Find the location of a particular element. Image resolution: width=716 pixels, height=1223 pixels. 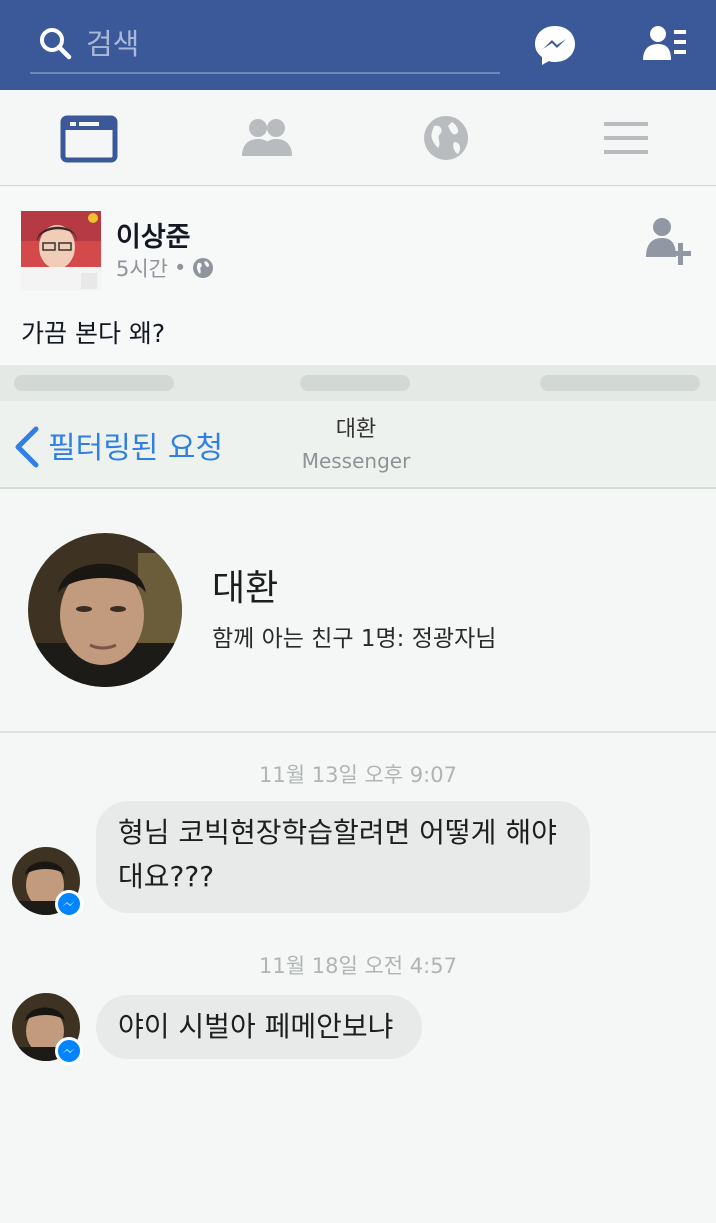

message-text-line: 야이 시벌아 페메안보냐 is located at coordinates (256, 1026).